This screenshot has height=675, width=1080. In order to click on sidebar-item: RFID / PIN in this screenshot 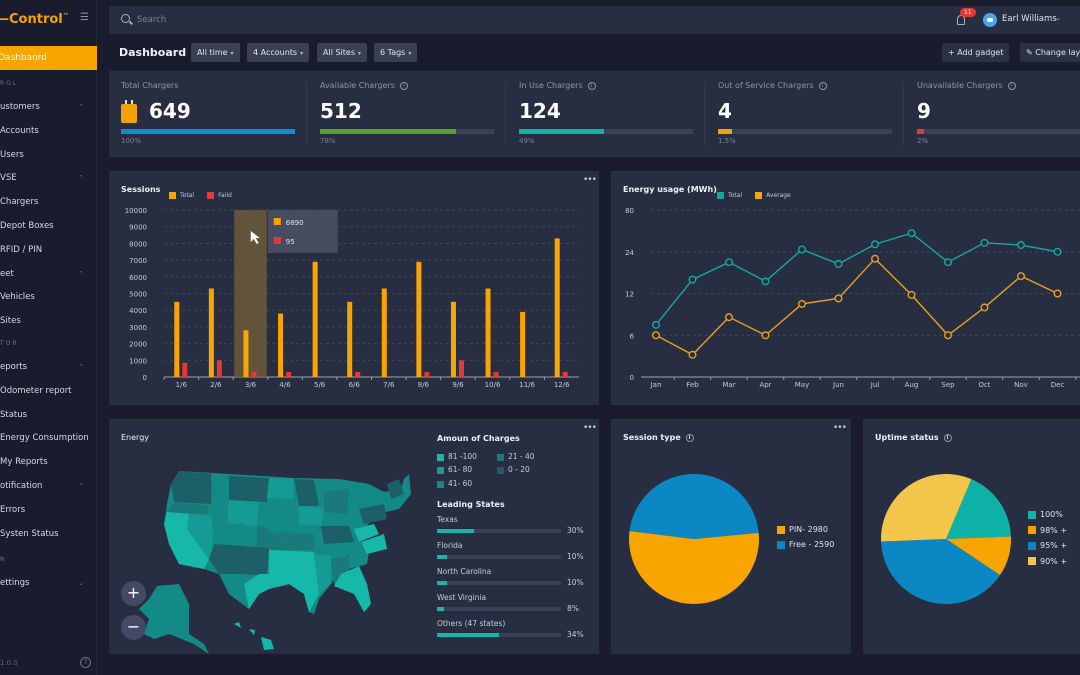, I will do `click(21, 250)`.